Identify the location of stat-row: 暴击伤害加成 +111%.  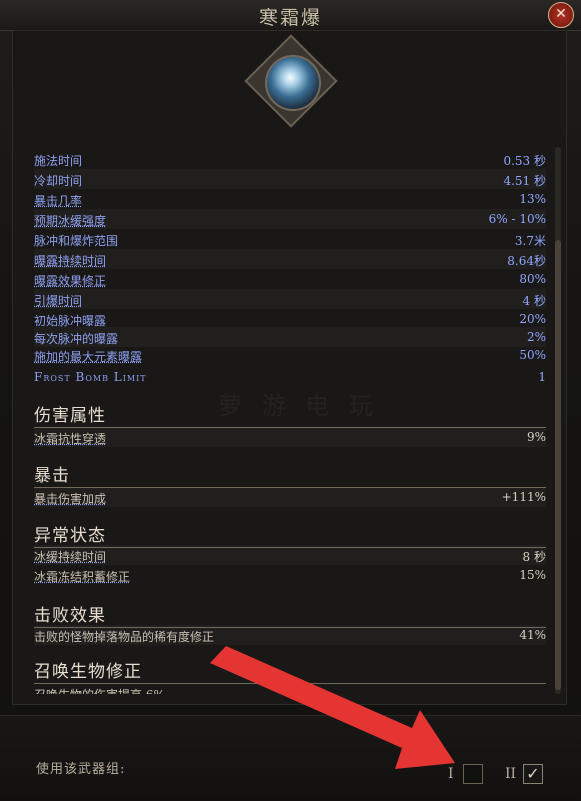
(290, 497).